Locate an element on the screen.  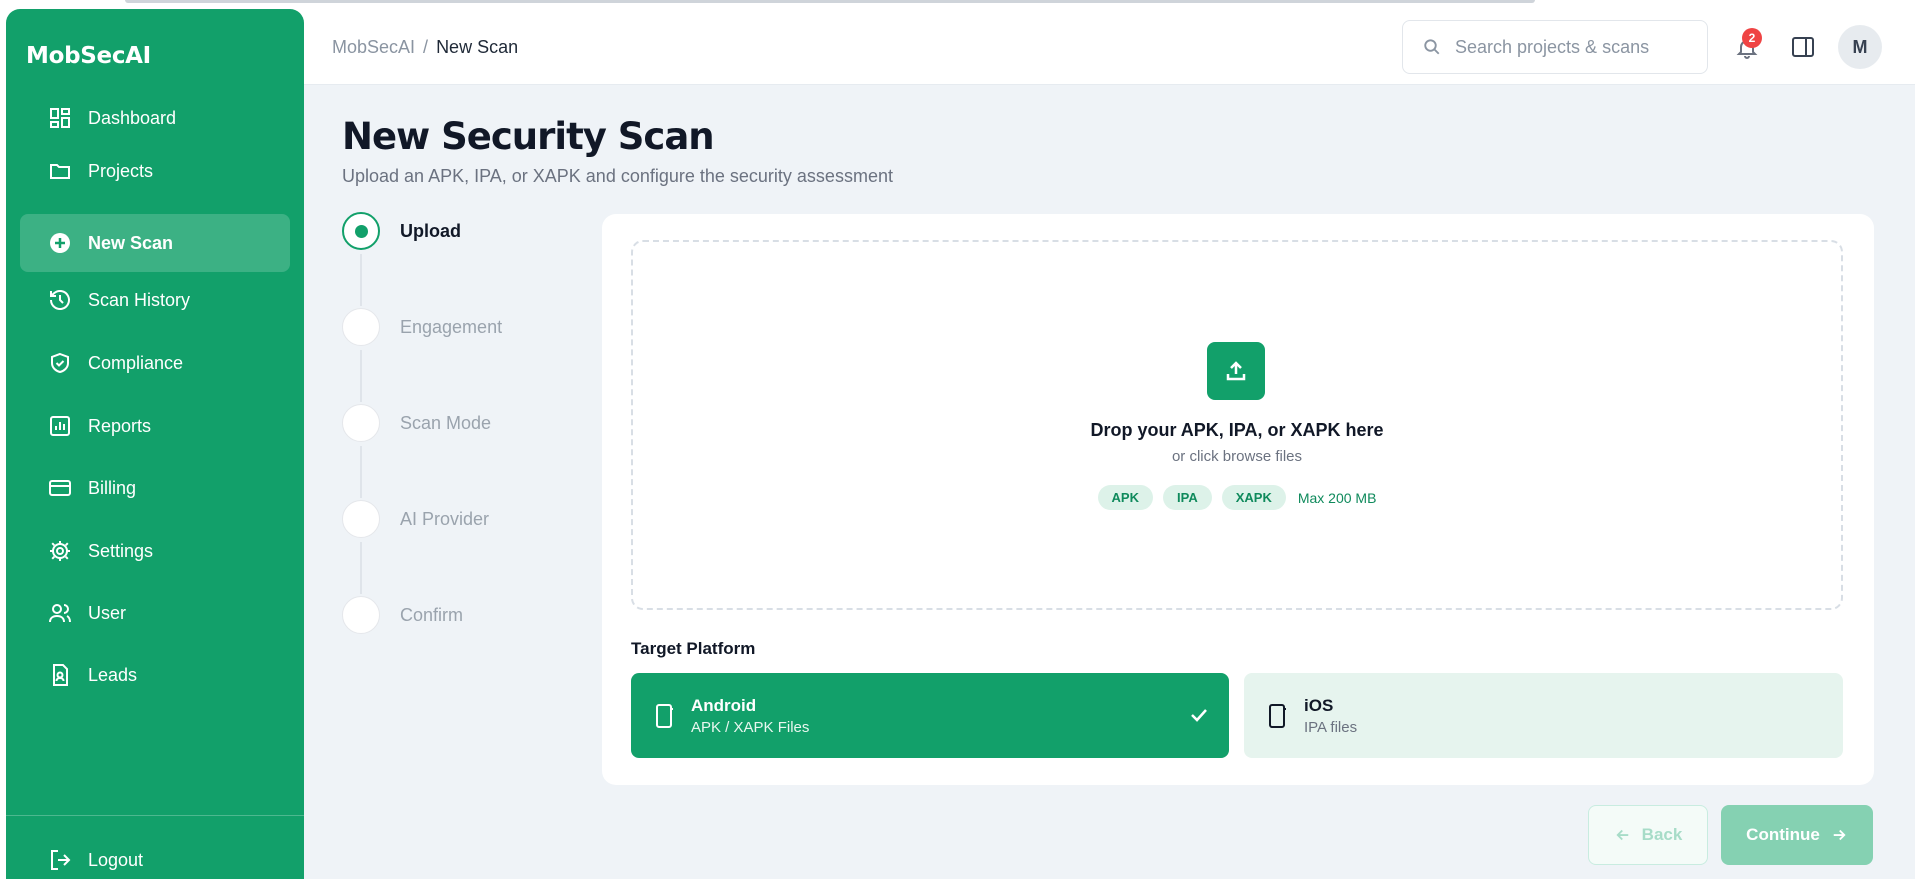
upload-icon is located at coordinates (1236, 371).